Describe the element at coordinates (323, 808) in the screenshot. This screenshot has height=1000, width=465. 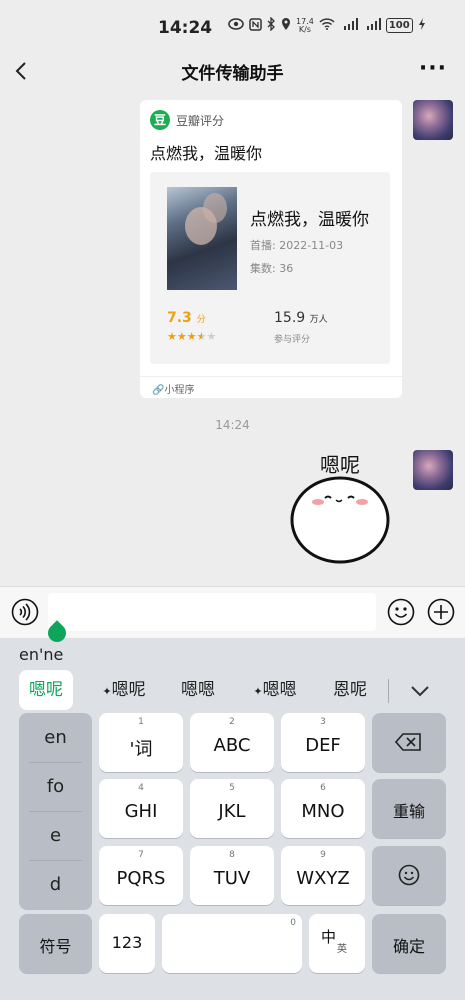
I see `key-6: 6 MNO` at that location.